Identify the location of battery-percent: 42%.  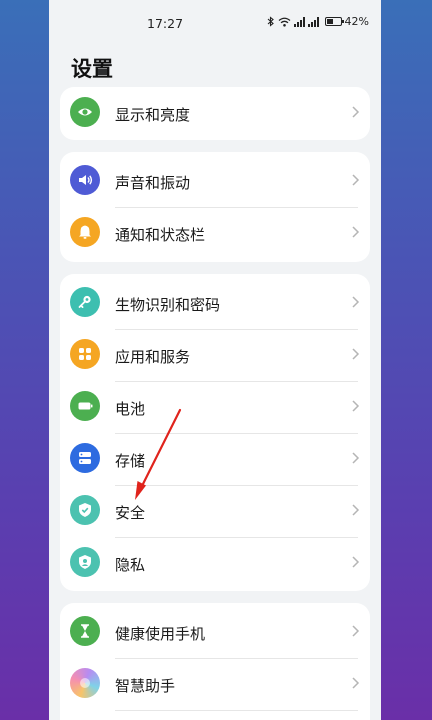
(356, 21).